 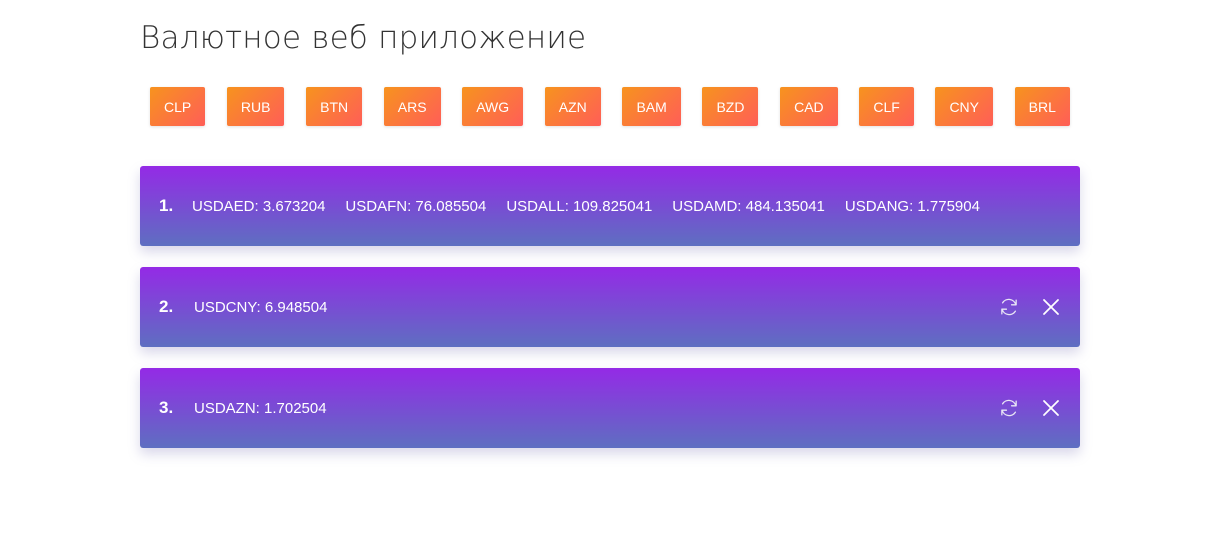 What do you see at coordinates (610, 408) in the screenshot?
I see `rate-card-3: 3. USDAZN: 1.702504` at bounding box center [610, 408].